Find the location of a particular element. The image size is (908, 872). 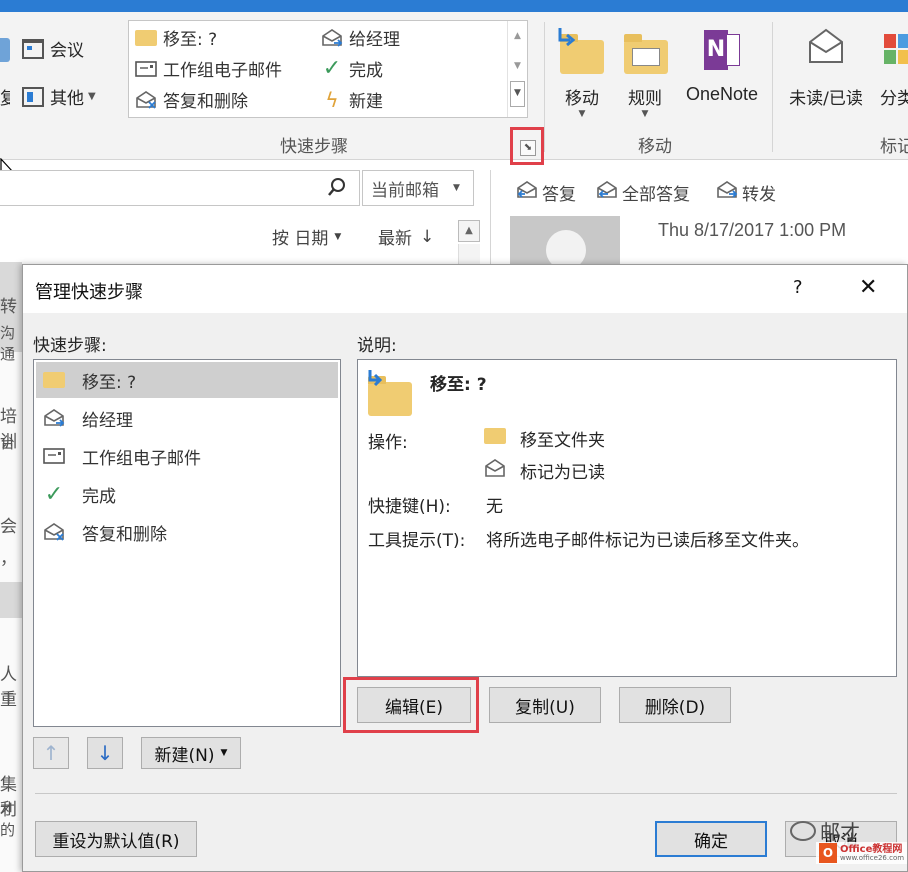

mail-fragment: 才的 is located at coordinates (8, 819).